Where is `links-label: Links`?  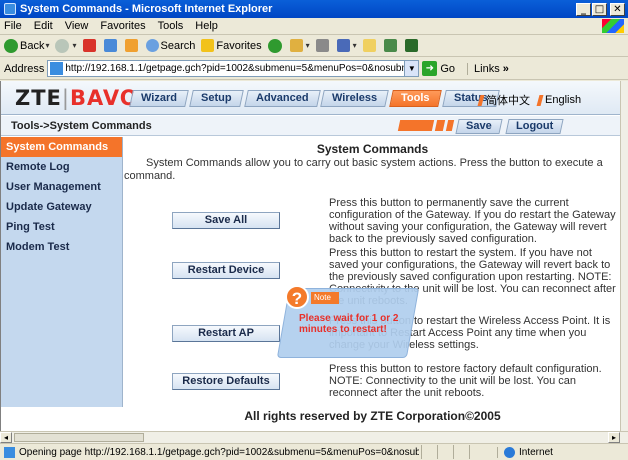 links-label: Links is located at coordinates (487, 68).